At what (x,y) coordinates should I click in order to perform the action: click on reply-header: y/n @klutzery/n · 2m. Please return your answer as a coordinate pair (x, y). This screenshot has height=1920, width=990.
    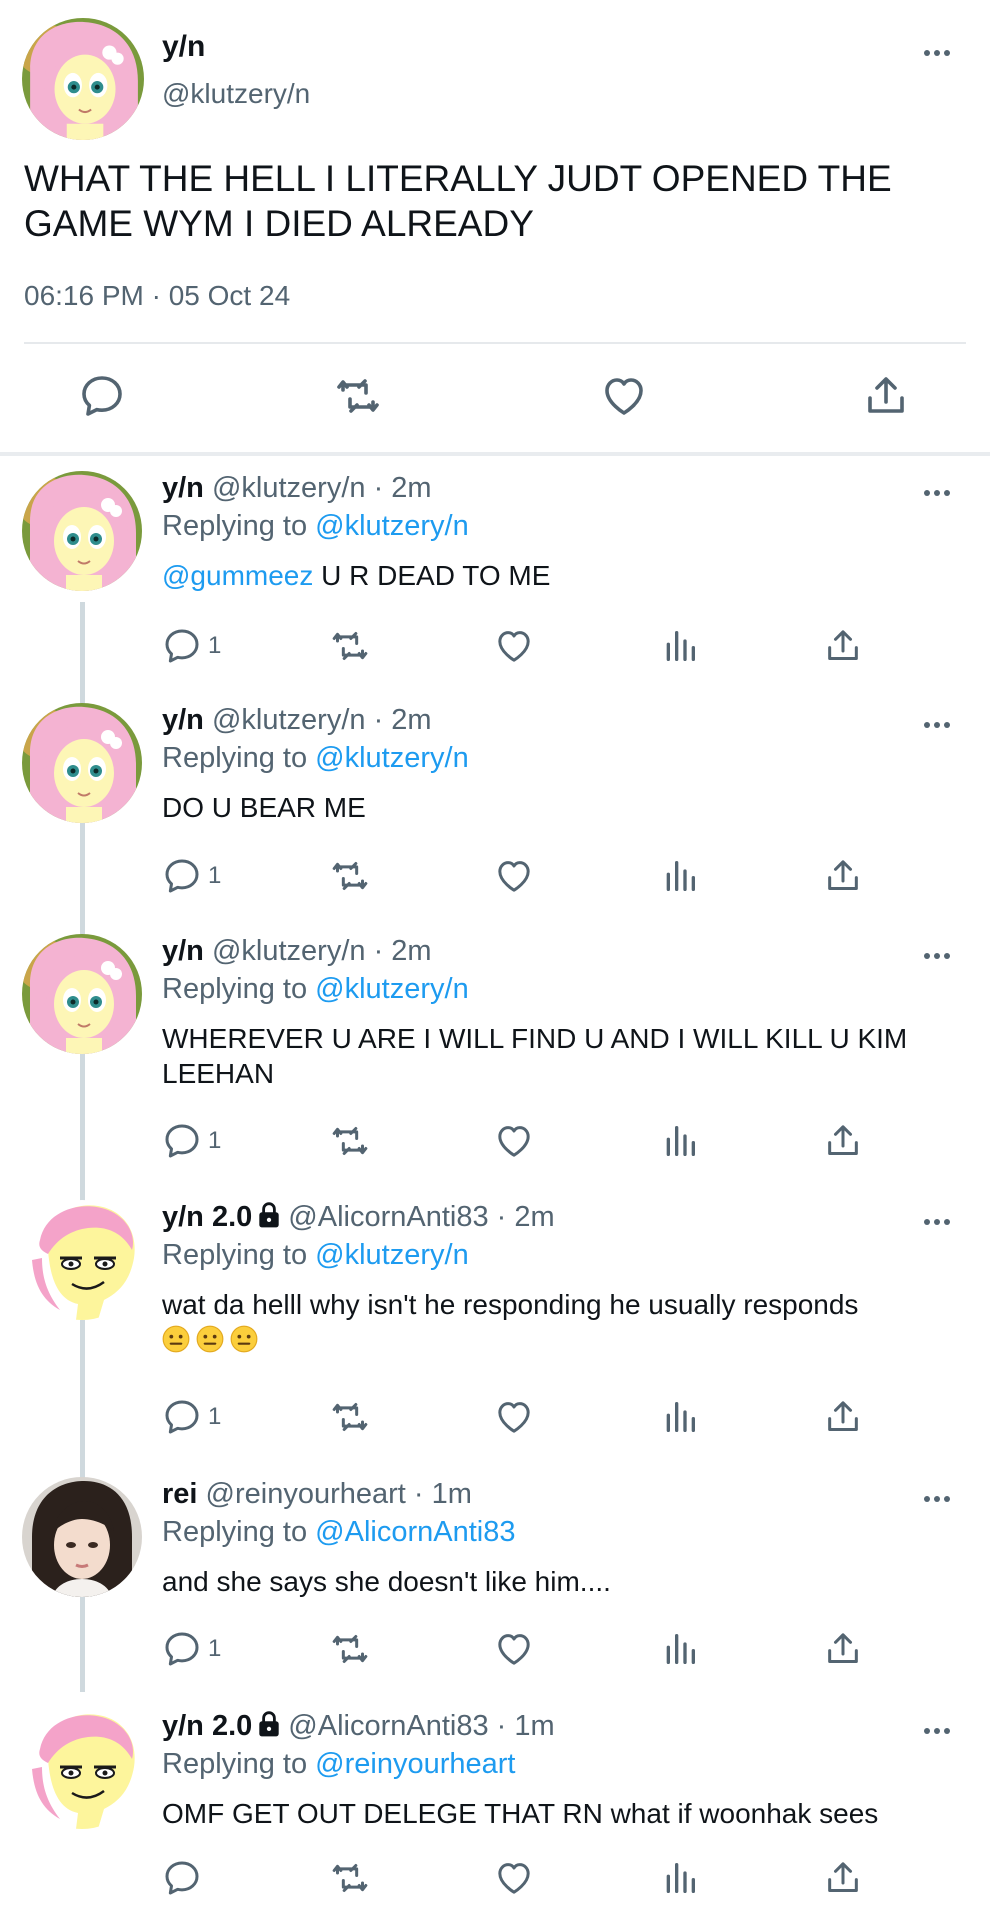
    Looking at the image, I should click on (297, 488).